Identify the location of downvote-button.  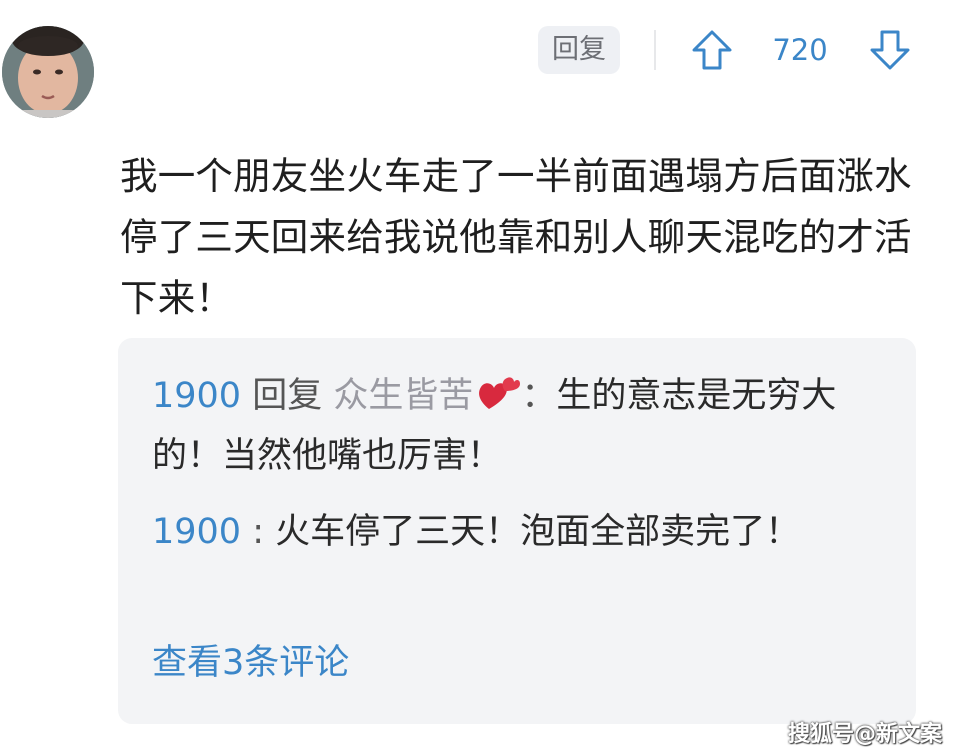
(890, 50).